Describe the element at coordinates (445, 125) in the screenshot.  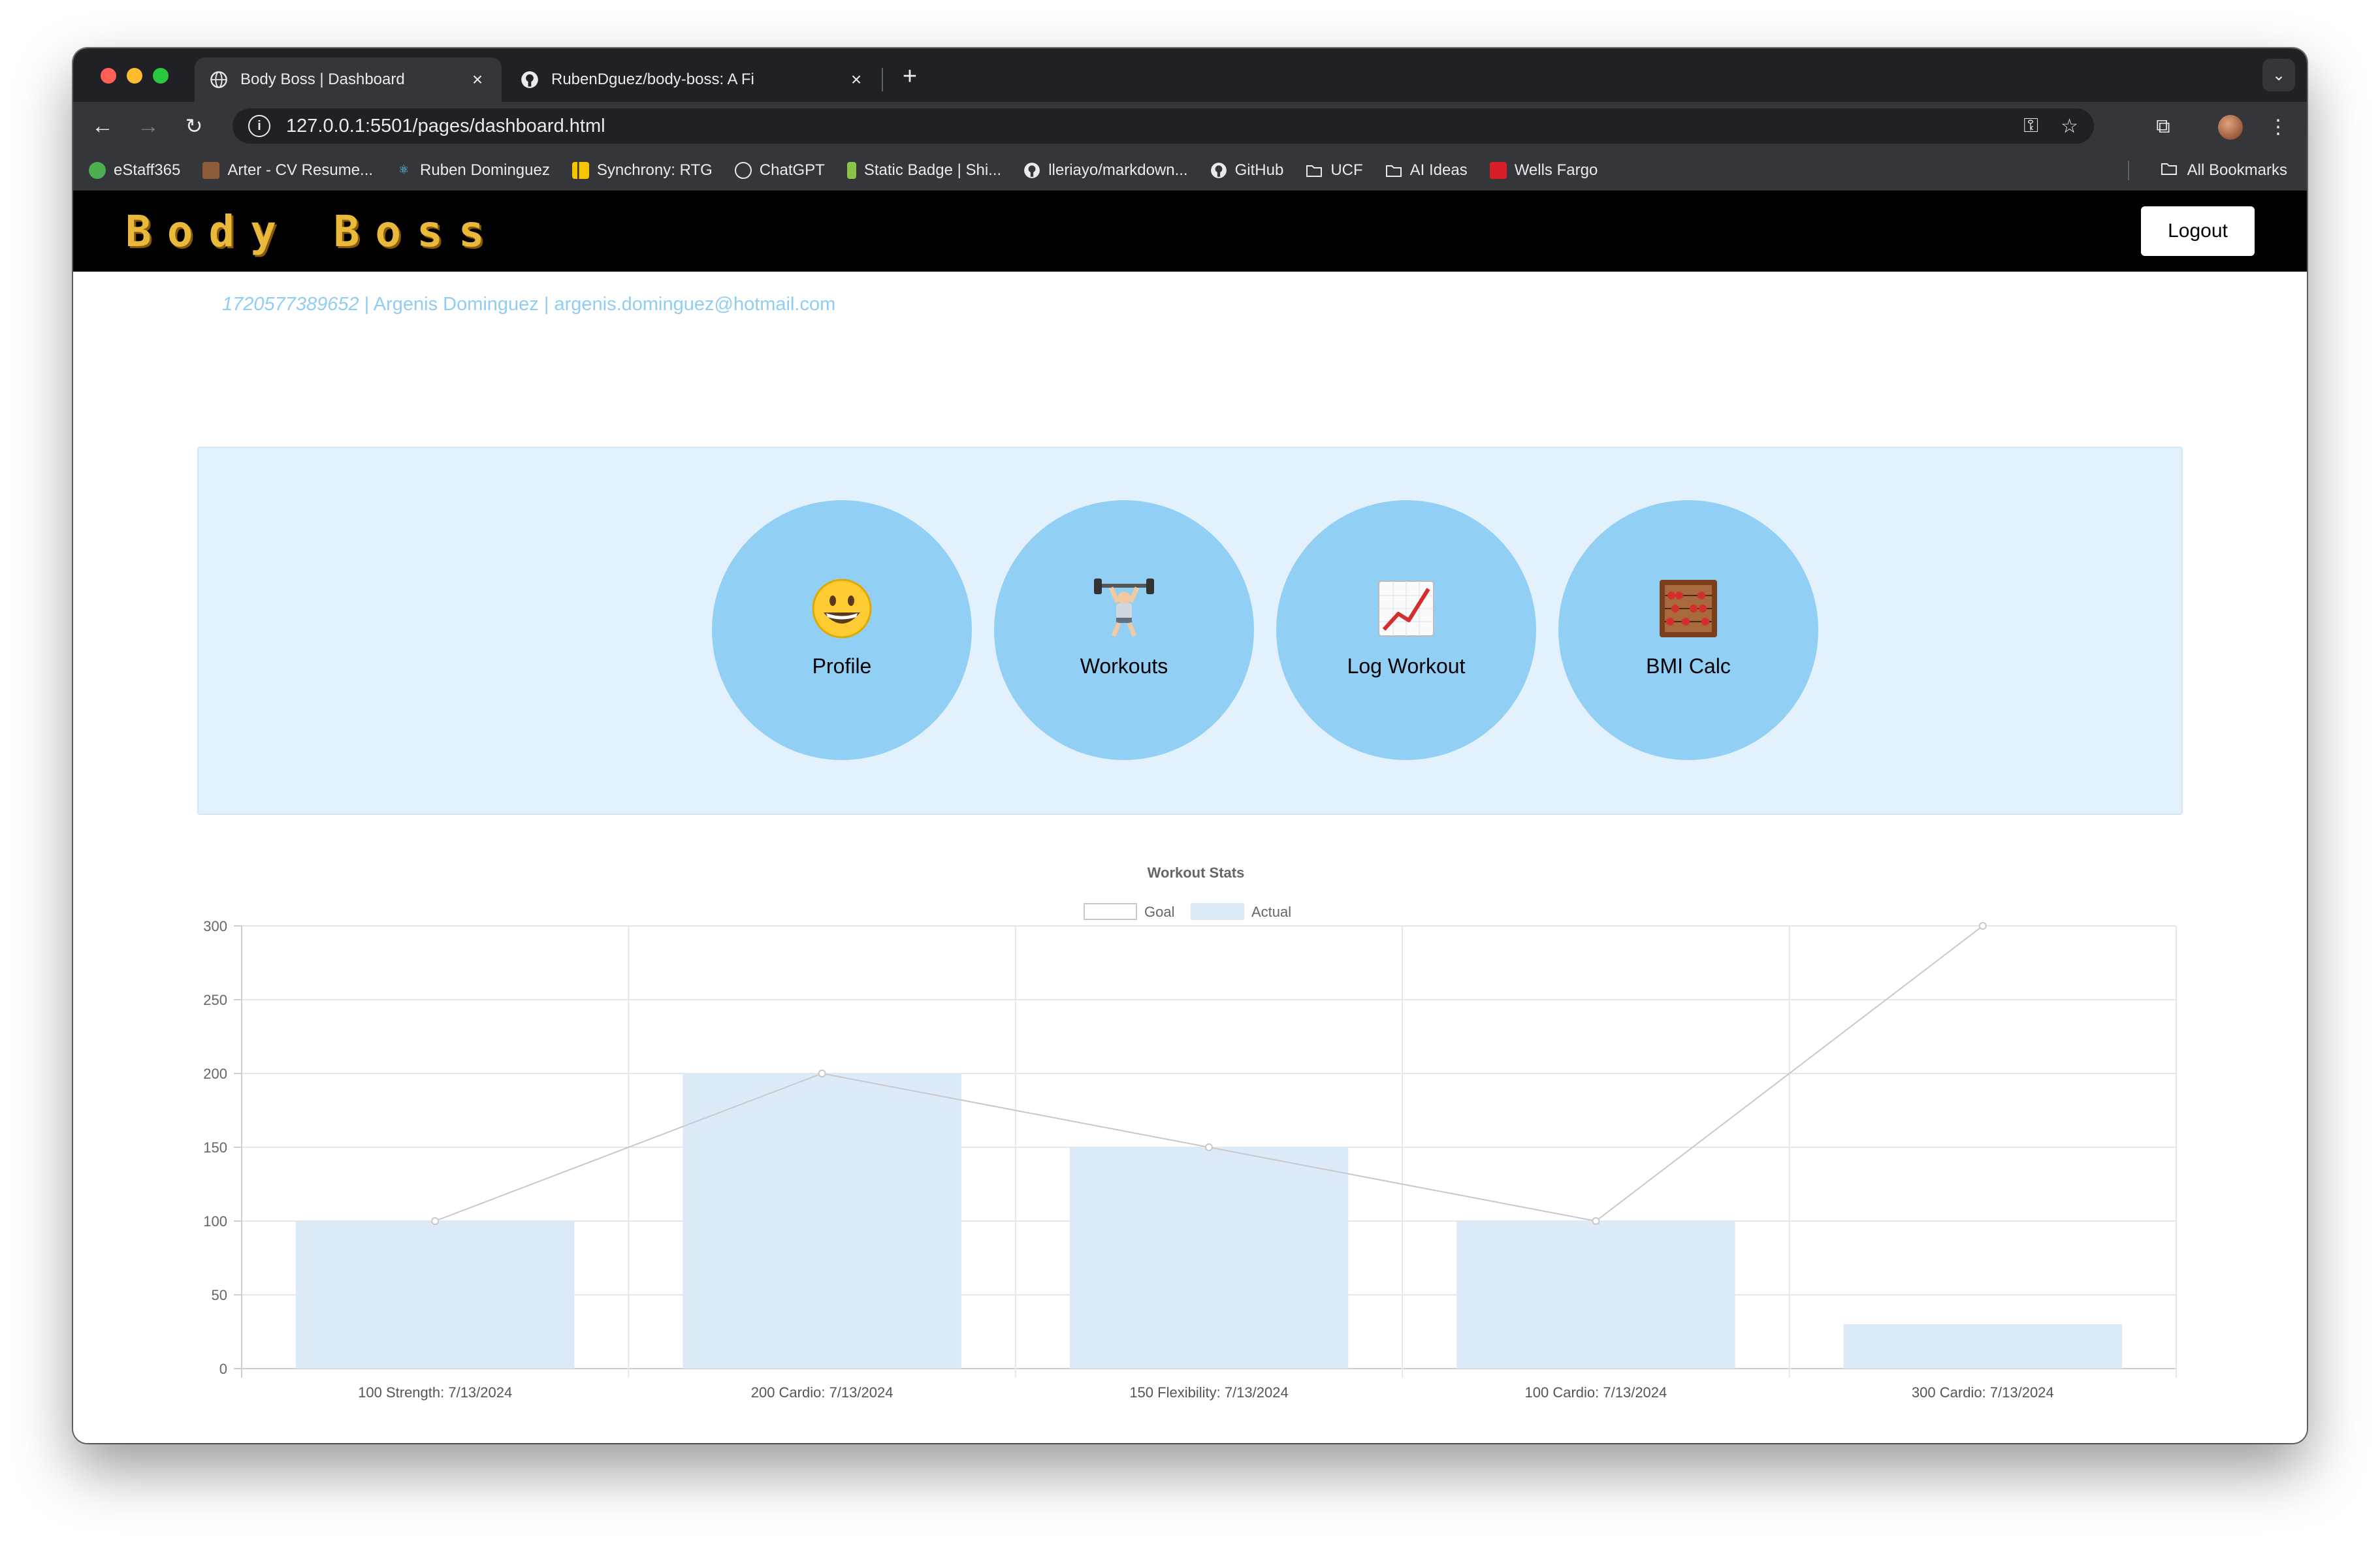
I see `url-text: 127.0.0.1:5501/pages/dashboard.html` at that location.